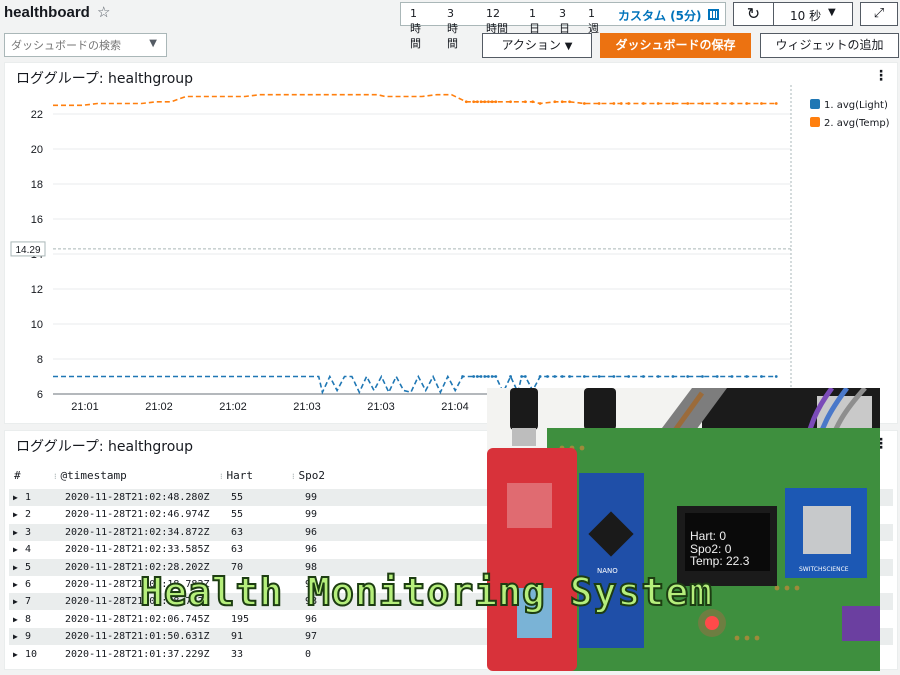 The width and height of the screenshot is (900, 675). What do you see at coordinates (815, 122) in the screenshot?
I see `legend-swatch-temp` at bounding box center [815, 122].